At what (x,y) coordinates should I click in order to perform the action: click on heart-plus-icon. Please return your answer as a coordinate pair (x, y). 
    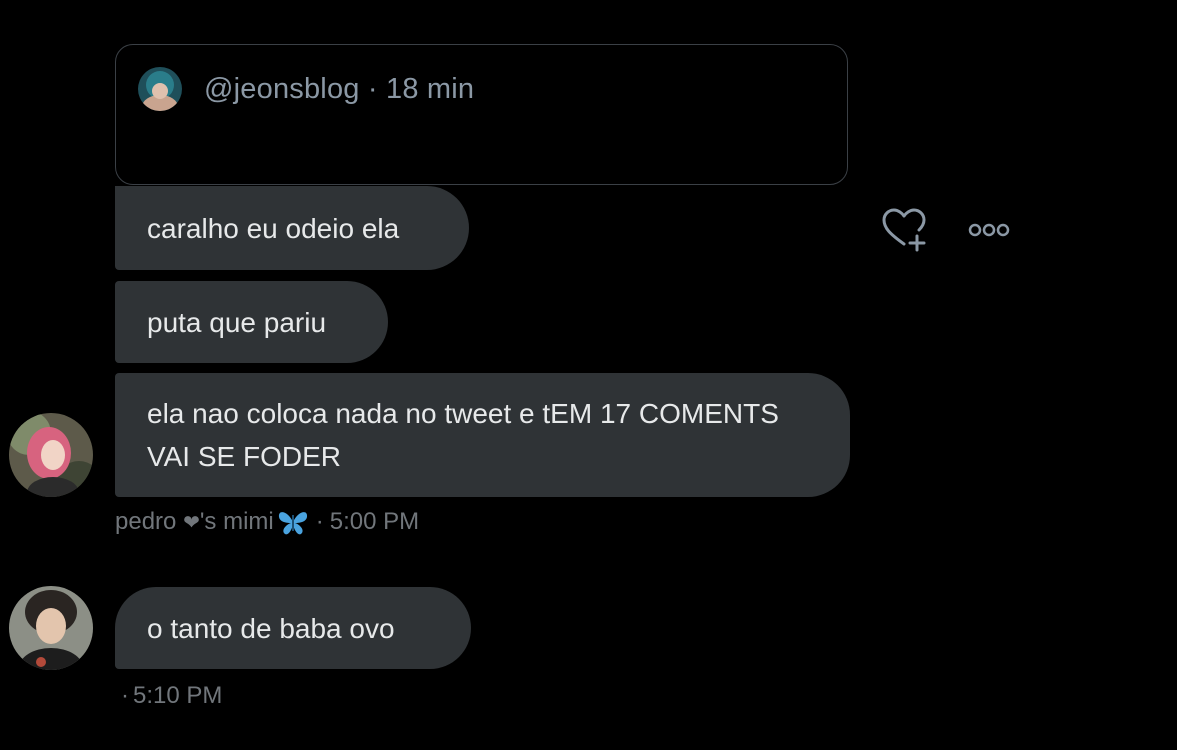
    Looking at the image, I should click on (904, 230).